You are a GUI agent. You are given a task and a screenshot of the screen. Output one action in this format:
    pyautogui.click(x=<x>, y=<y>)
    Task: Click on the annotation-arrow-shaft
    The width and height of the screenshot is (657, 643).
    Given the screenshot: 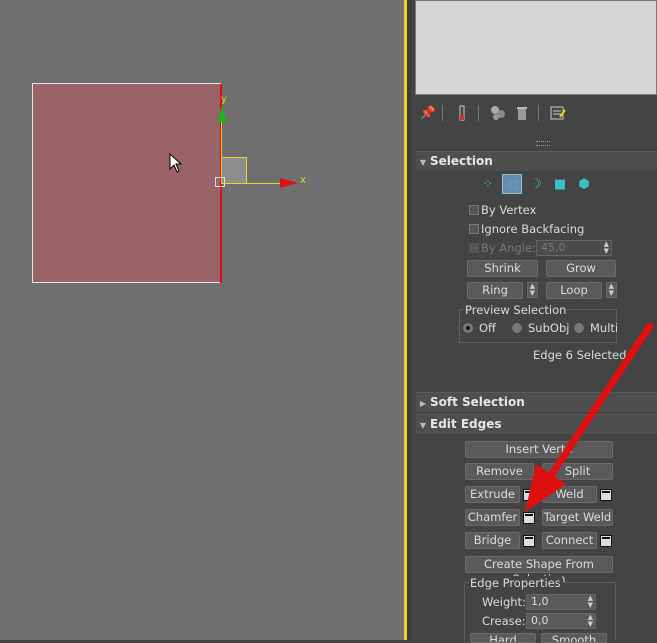 What is the action you would take?
    pyautogui.click(x=599, y=403)
    